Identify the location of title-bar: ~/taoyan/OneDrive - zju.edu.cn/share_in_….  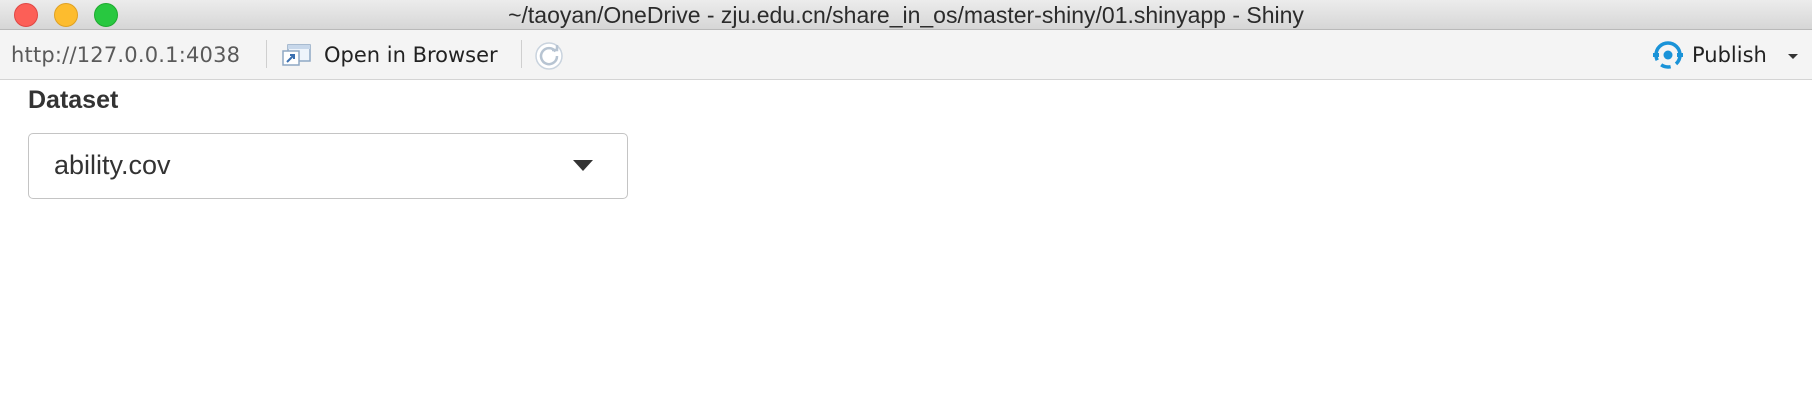
(906, 15).